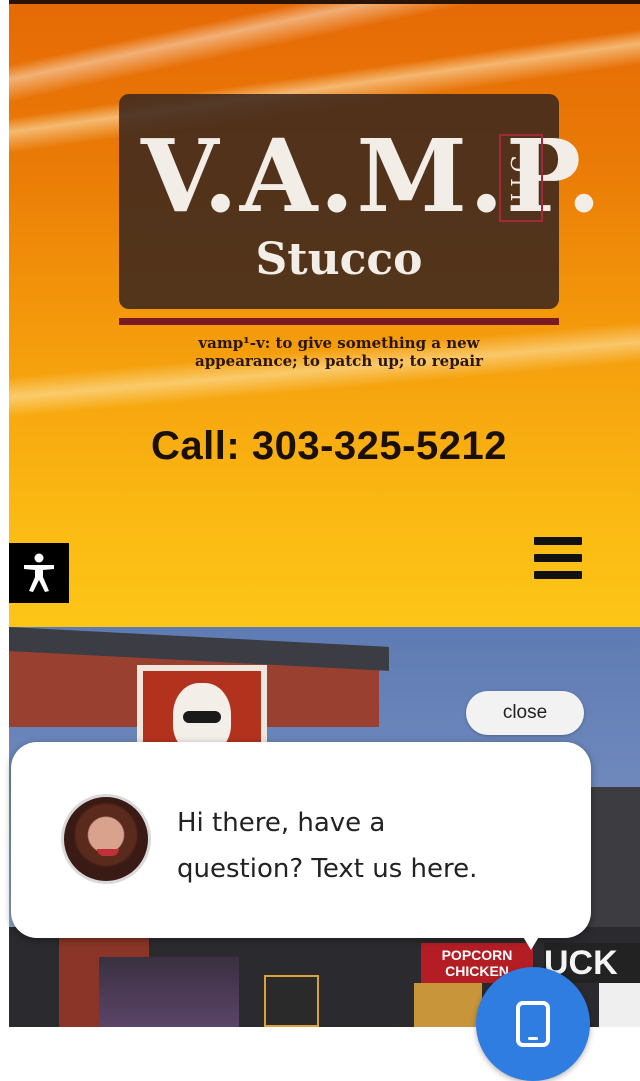 The image size is (640, 1081). I want to click on accessibility-icon, so click(39, 572).